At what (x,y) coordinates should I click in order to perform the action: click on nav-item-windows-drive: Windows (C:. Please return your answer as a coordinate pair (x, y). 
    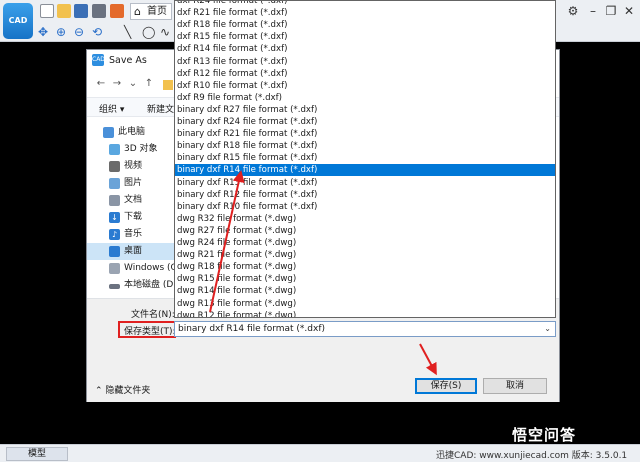
    Looking at the image, I should click on (131, 268).